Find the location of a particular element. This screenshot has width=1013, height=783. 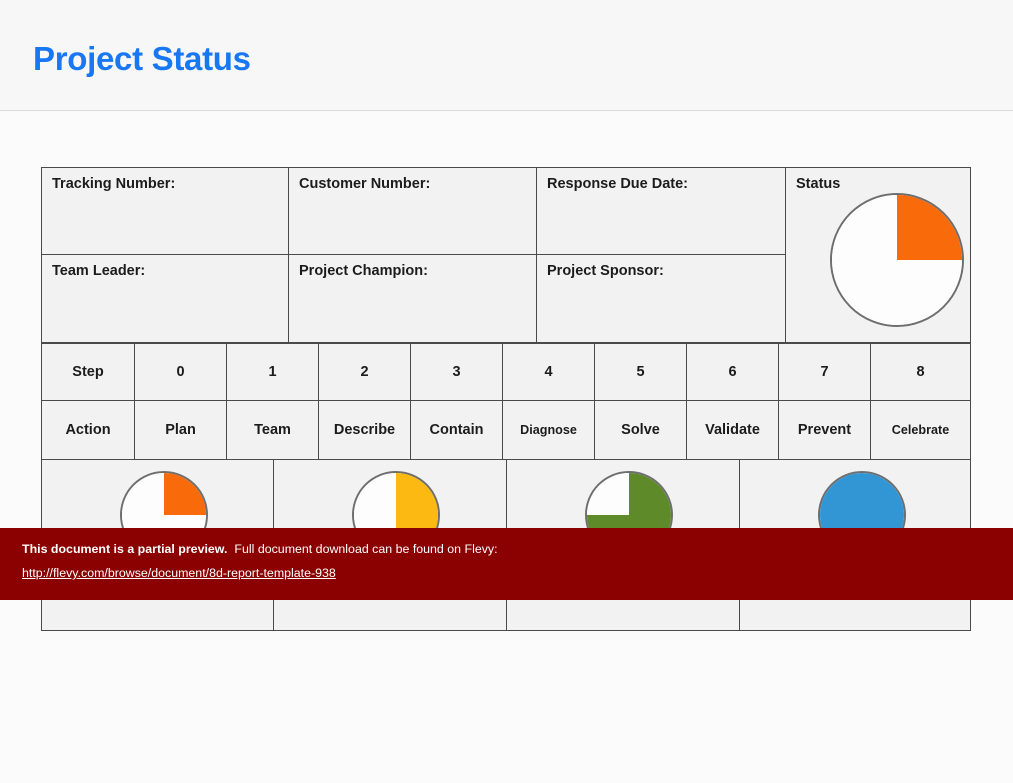

customer-number-cell: Customer Number: is located at coordinates (412, 211).